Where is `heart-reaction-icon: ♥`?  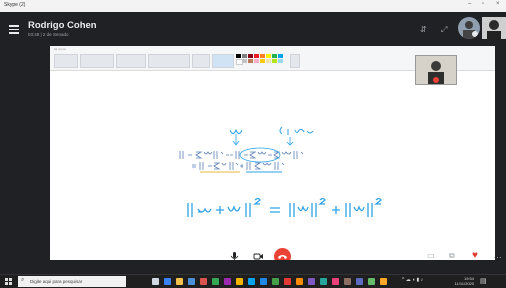
heart-reaction-icon: ♥ is located at coordinates (475, 255).